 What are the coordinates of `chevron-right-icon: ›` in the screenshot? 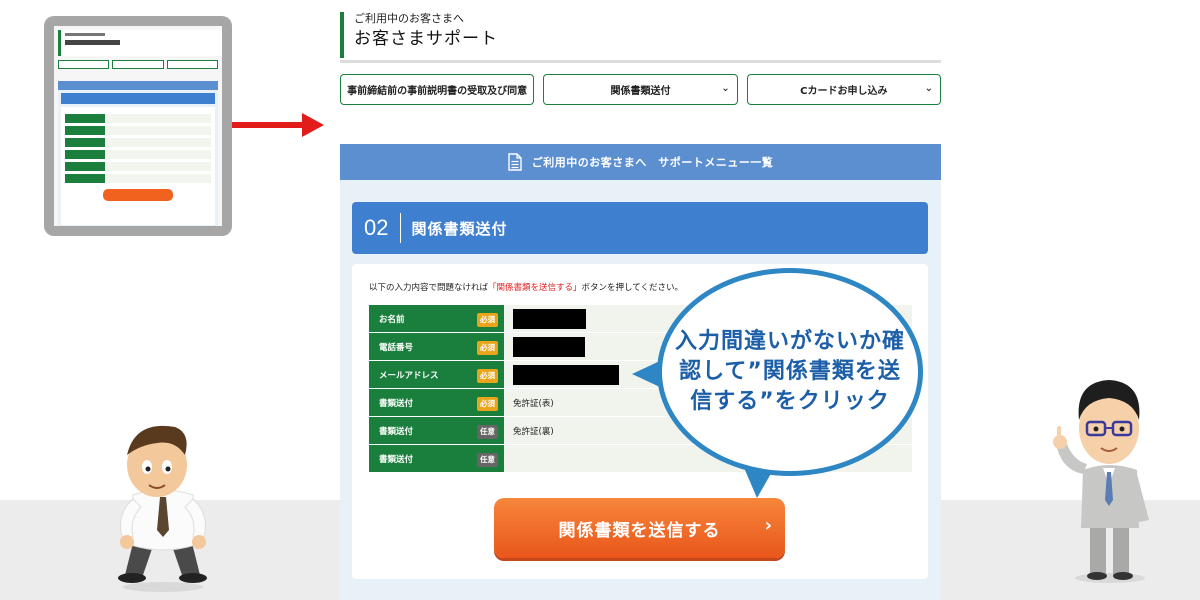 It's located at (768, 525).